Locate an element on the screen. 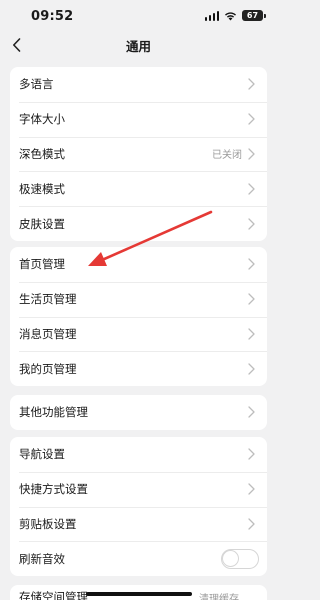 This screenshot has width=320, height=600. row-label: 导航设置 is located at coordinates (42, 454).